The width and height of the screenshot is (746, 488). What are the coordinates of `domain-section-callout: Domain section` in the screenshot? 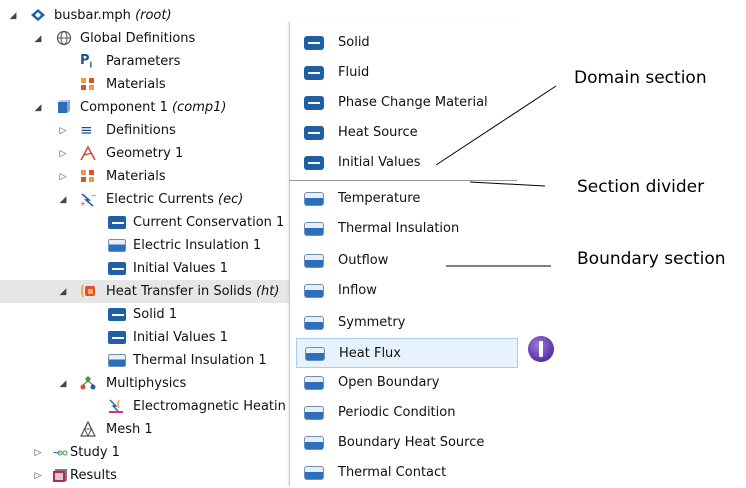 It's located at (640, 78).